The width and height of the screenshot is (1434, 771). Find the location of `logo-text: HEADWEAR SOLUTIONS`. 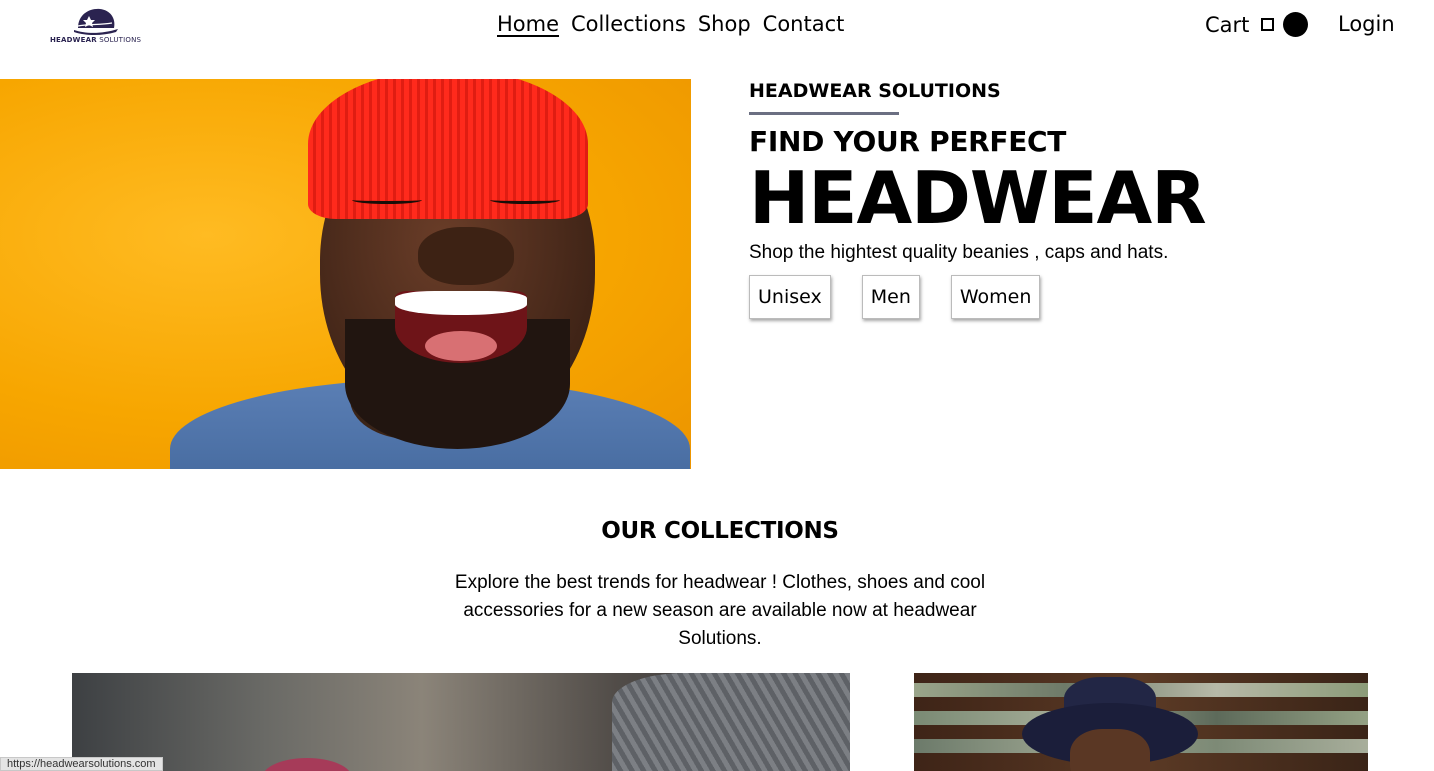

logo-text: HEADWEAR SOLUTIONS is located at coordinates (96, 40).